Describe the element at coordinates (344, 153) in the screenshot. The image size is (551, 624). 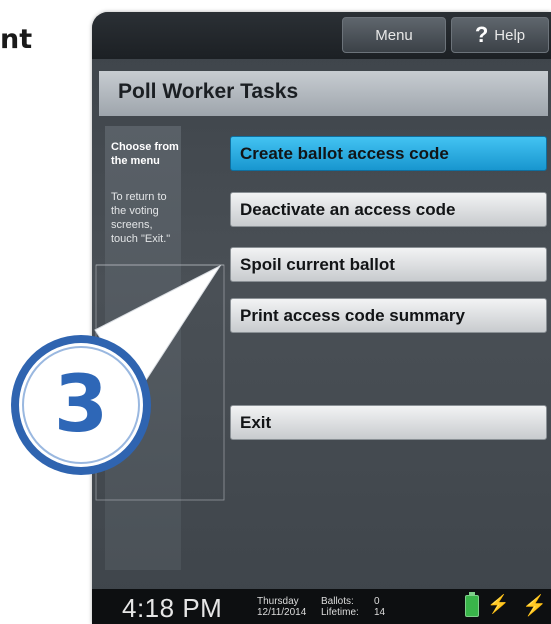
I see `task-label: Create ballot access code` at that location.